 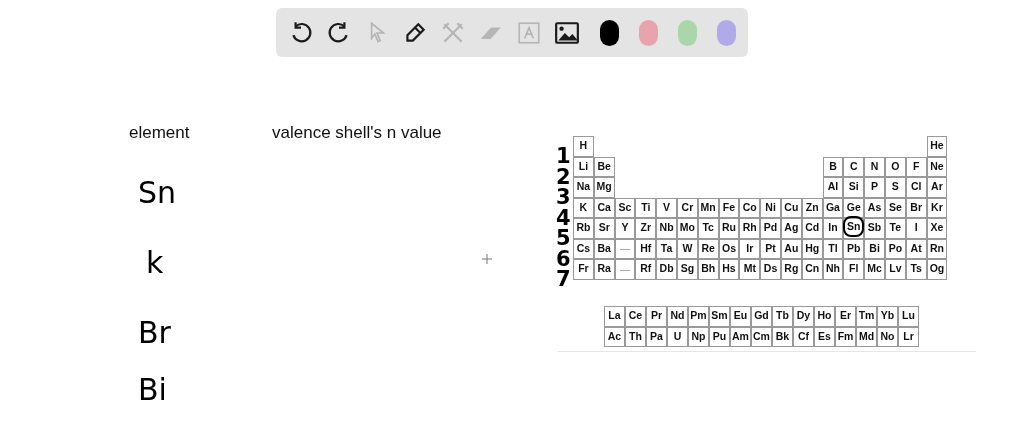 What do you see at coordinates (895, 247) in the screenshot?
I see `element-symbol: Po` at bounding box center [895, 247].